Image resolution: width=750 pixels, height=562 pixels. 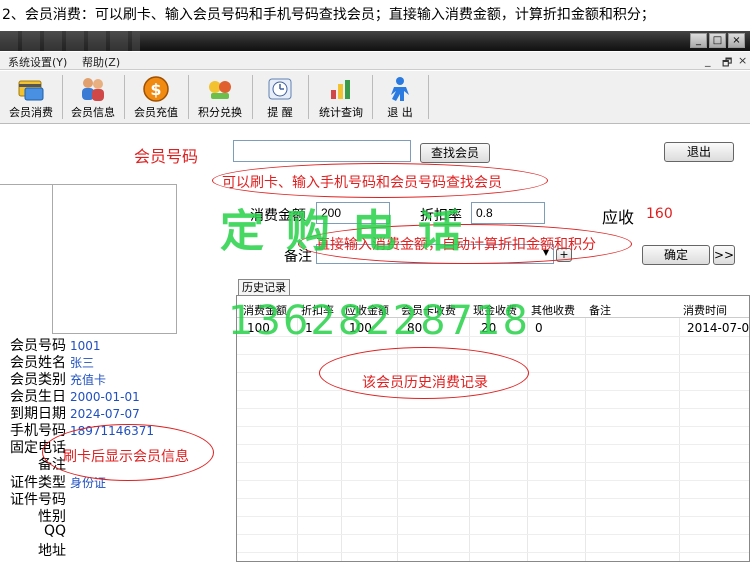 I want to click on reminder-icon, so click(x=280, y=89).